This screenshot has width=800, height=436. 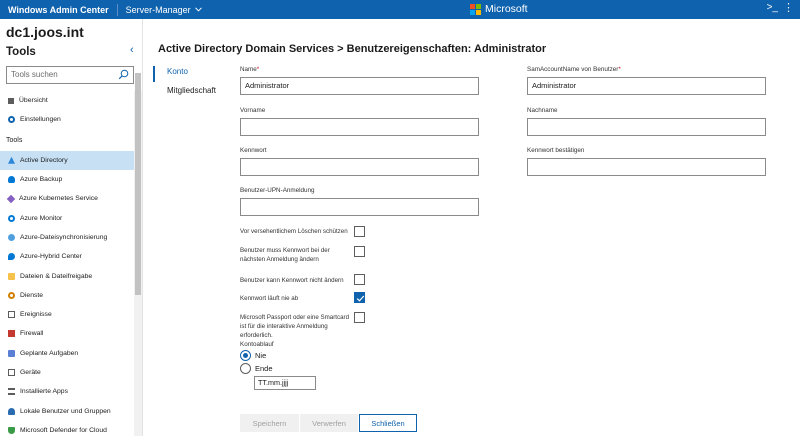 I want to click on expiry-end-radio, so click(x=245, y=368).